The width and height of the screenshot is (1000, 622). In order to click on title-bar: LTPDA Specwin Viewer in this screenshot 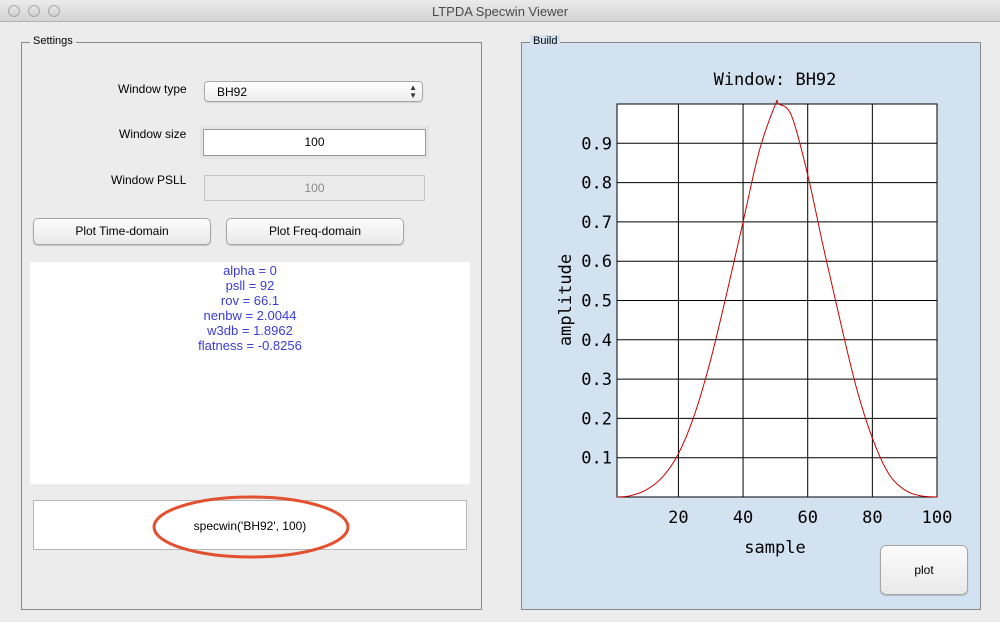, I will do `click(500, 11)`.